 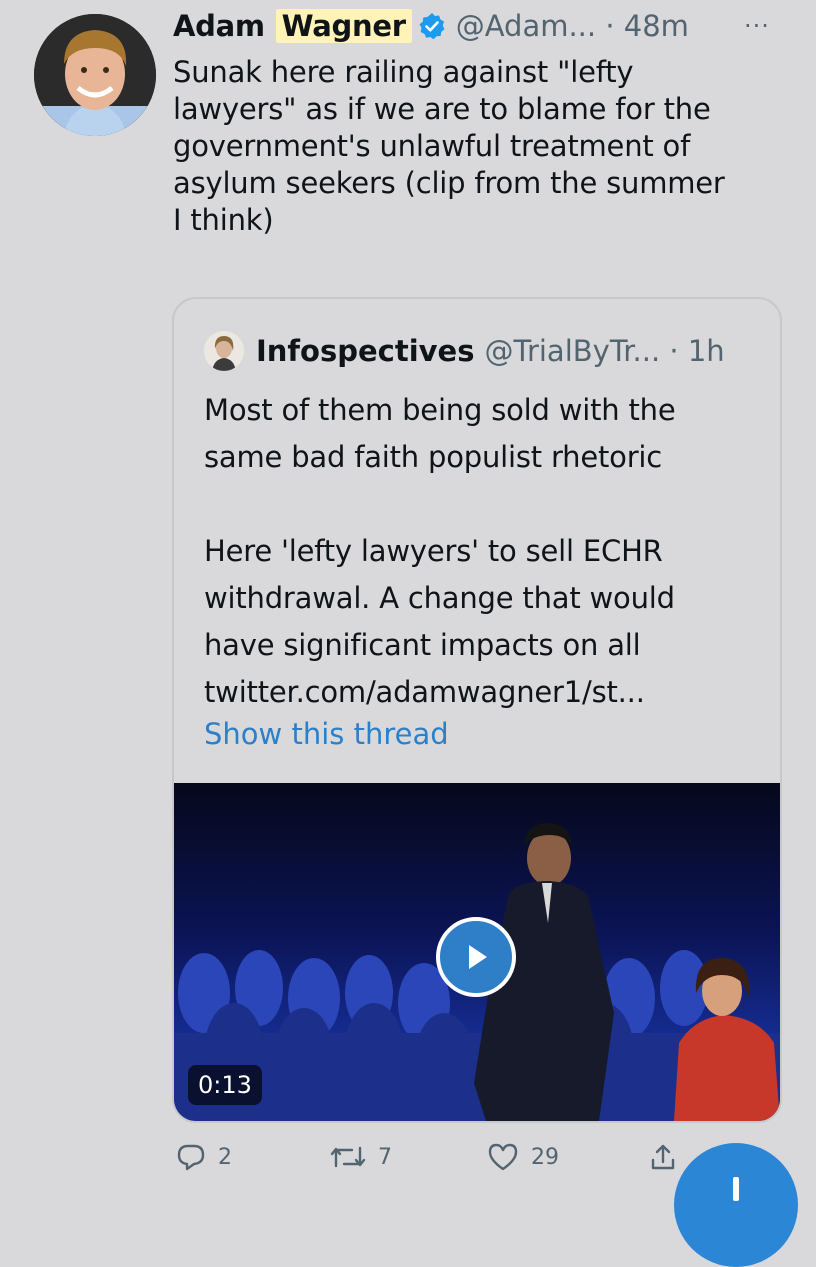 What do you see at coordinates (523, 1157) in the screenshot?
I see `like-button: 29` at bounding box center [523, 1157].